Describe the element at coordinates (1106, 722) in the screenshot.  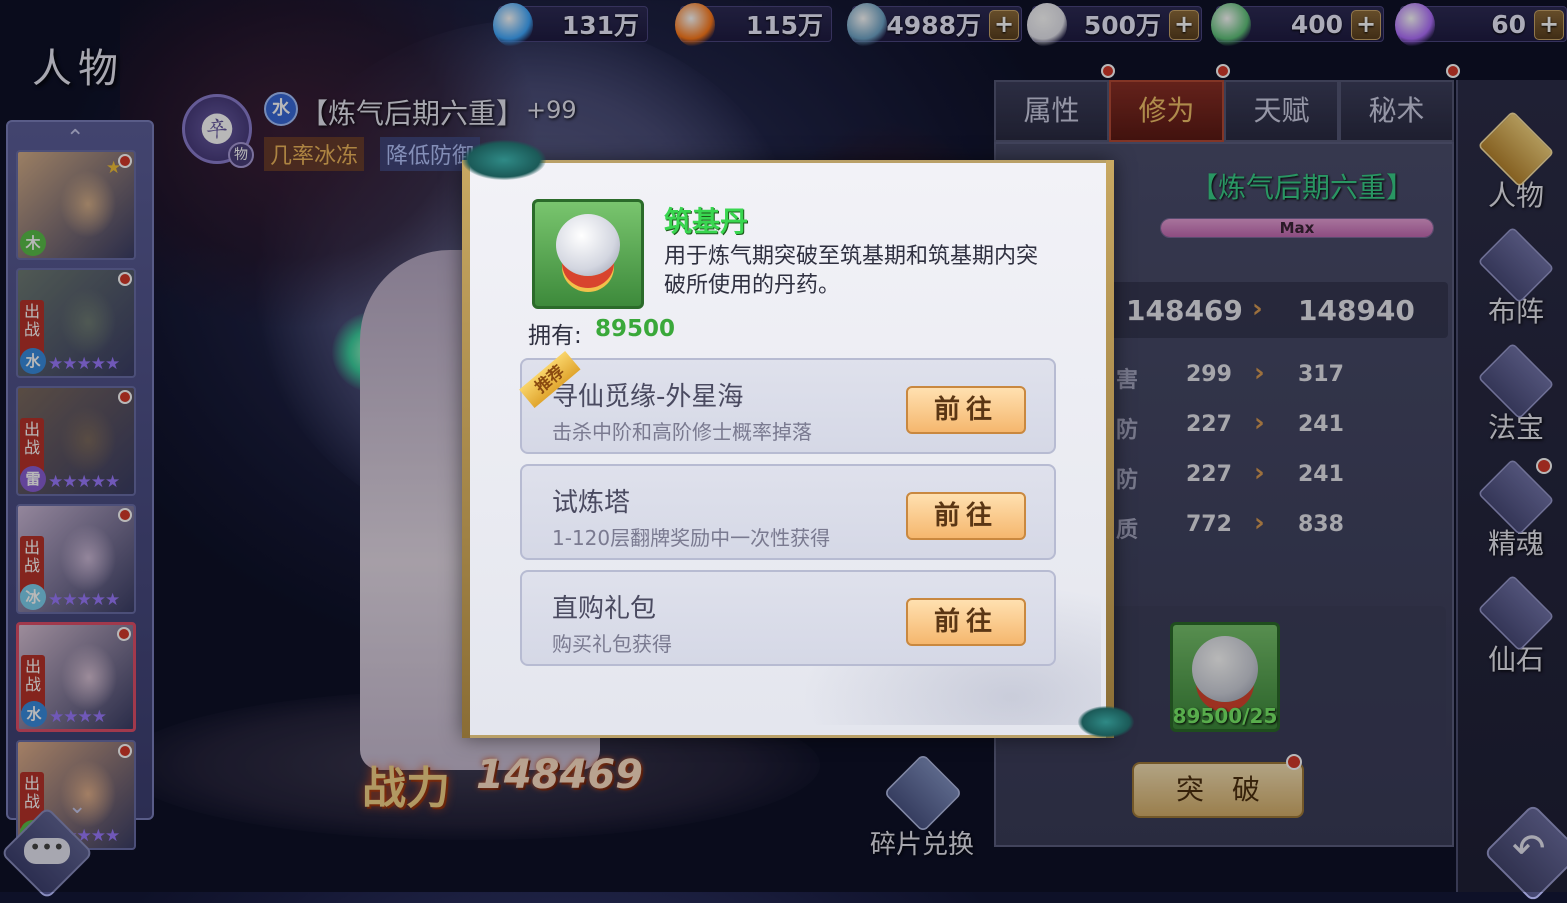
I see `pine-branch-decoration-bottom` at that location.